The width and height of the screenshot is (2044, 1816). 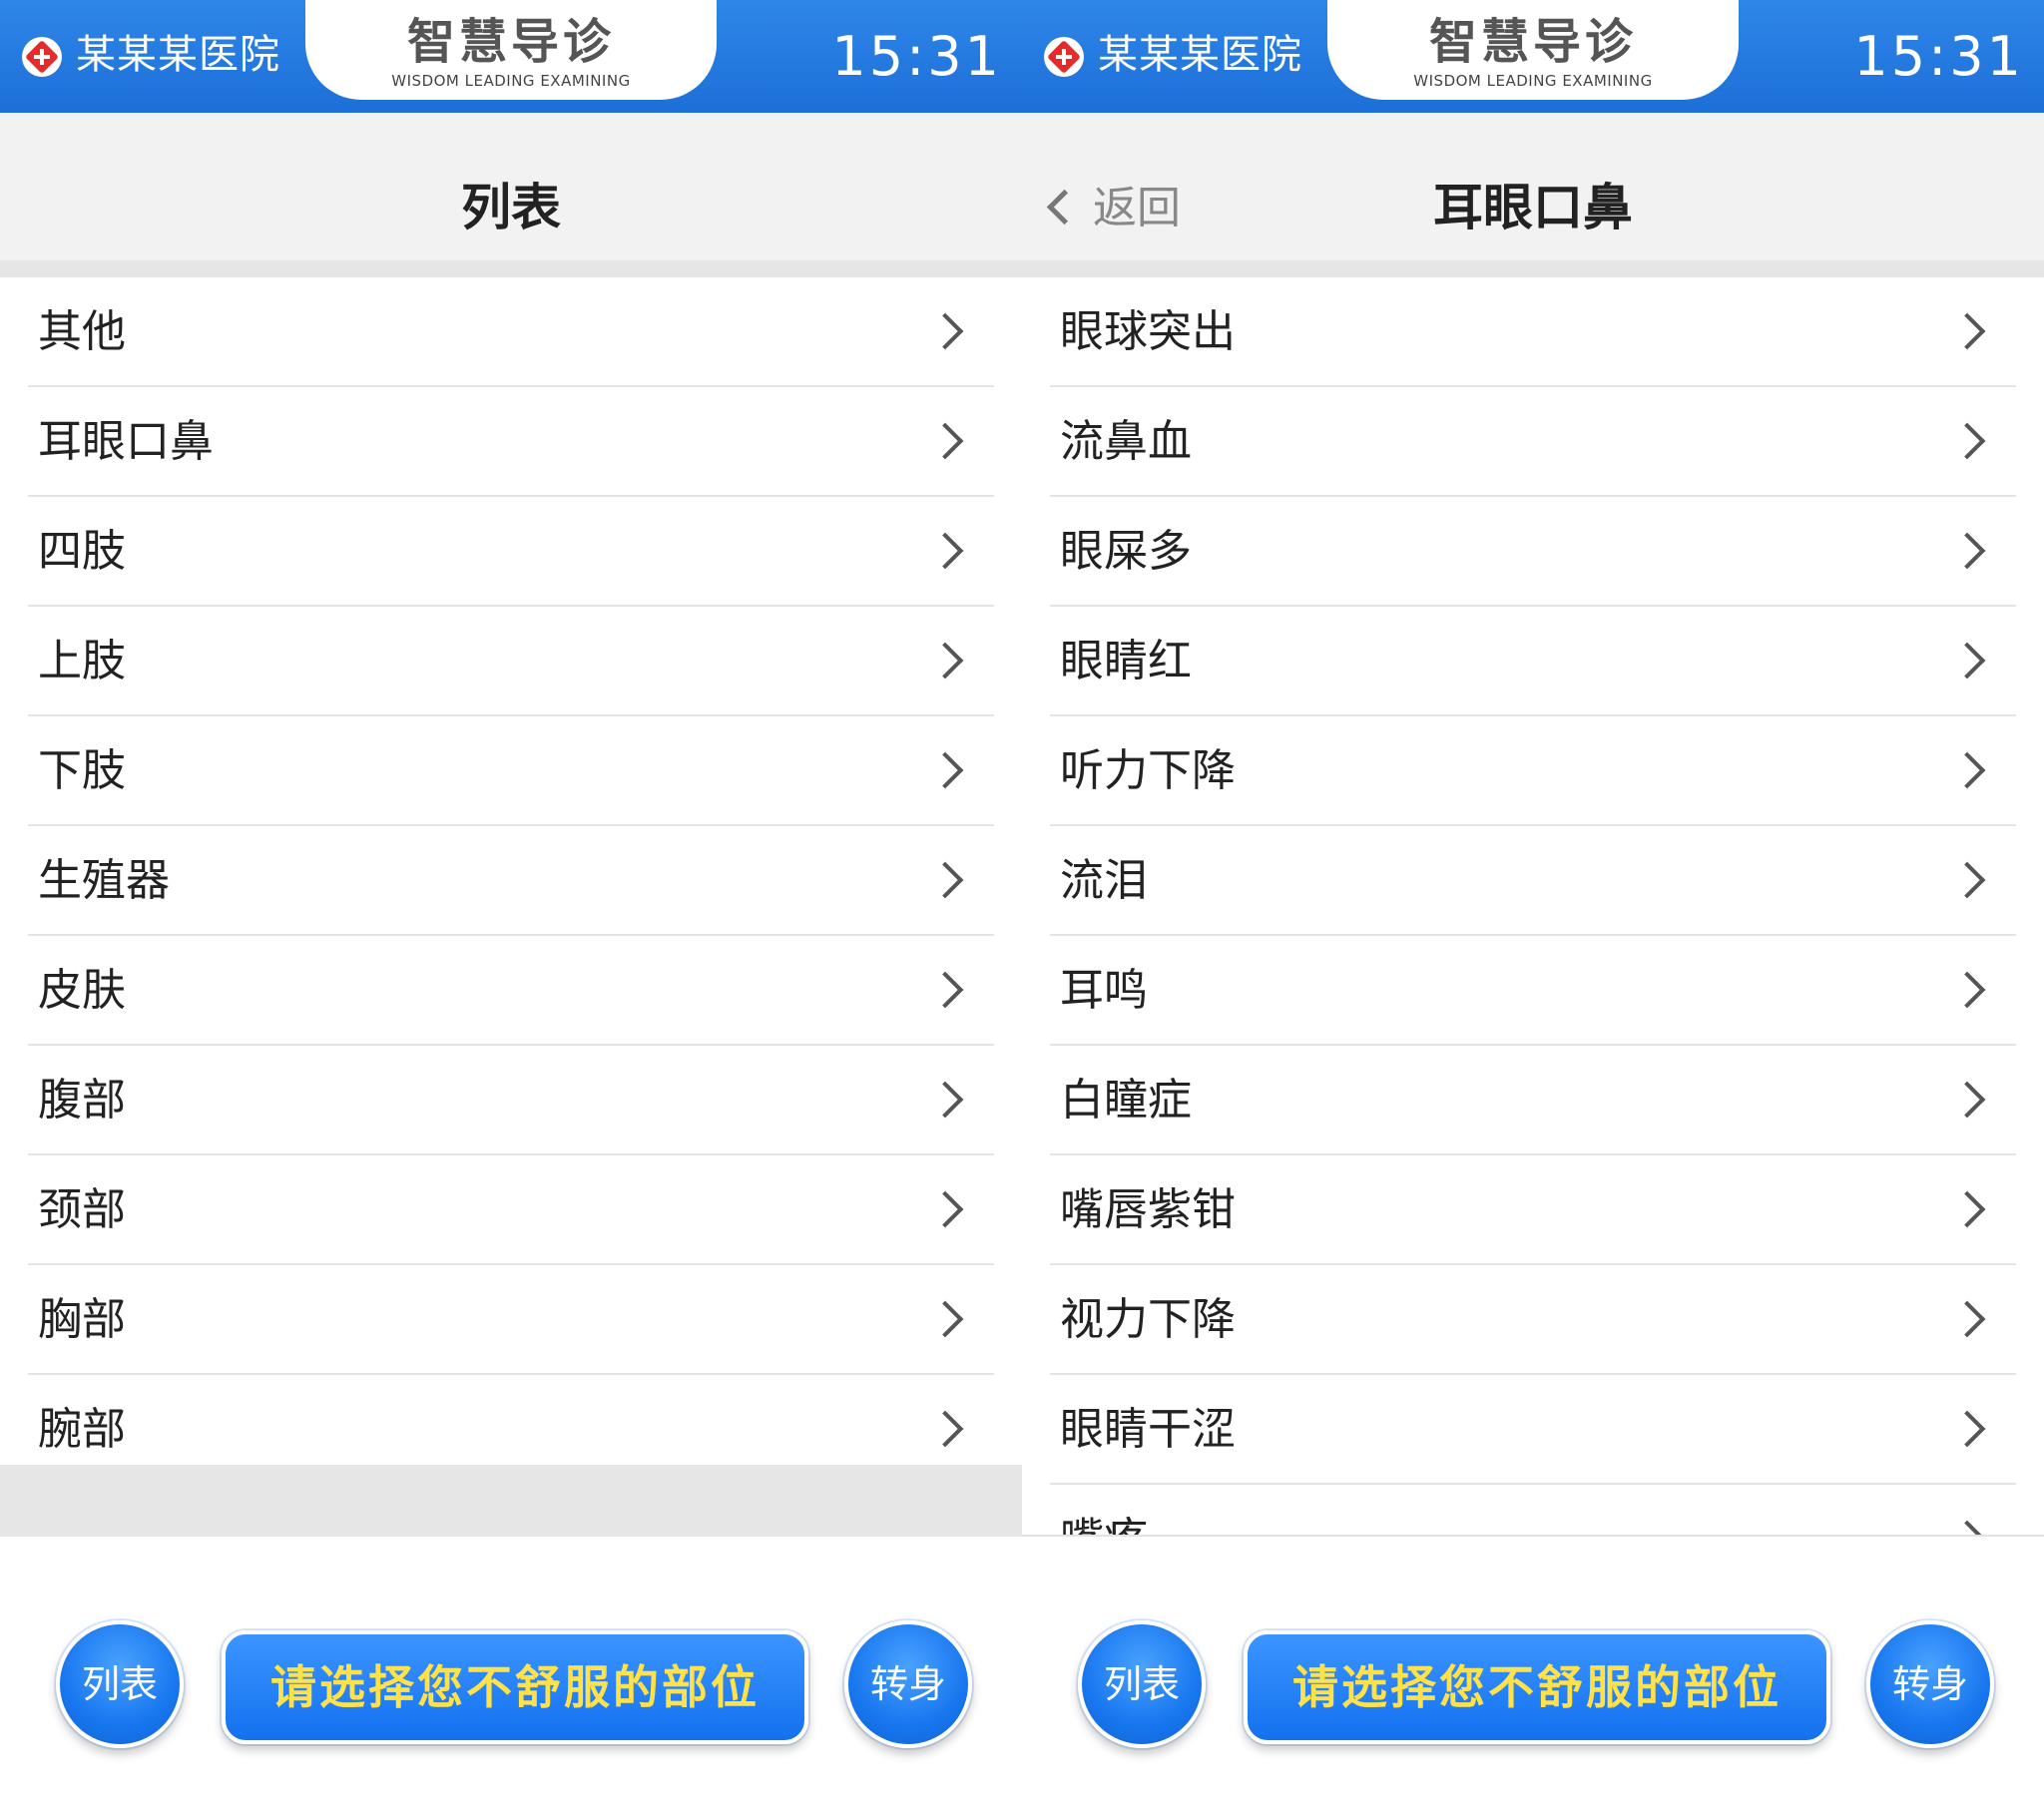 What do you see at coordinates (82, 661) in the screenshot?
I see `list-item-label: 上肢` at bounding box center [82, 661].